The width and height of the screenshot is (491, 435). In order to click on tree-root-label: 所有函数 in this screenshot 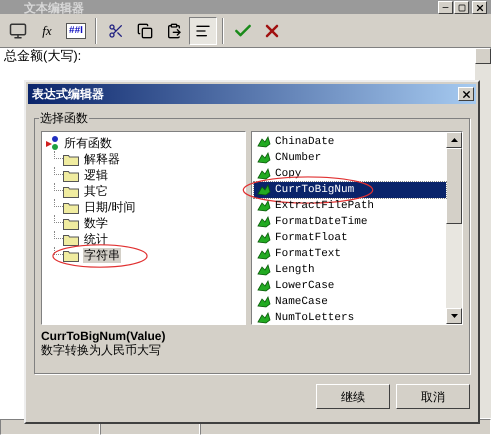, I will do `click(88, 143)`.